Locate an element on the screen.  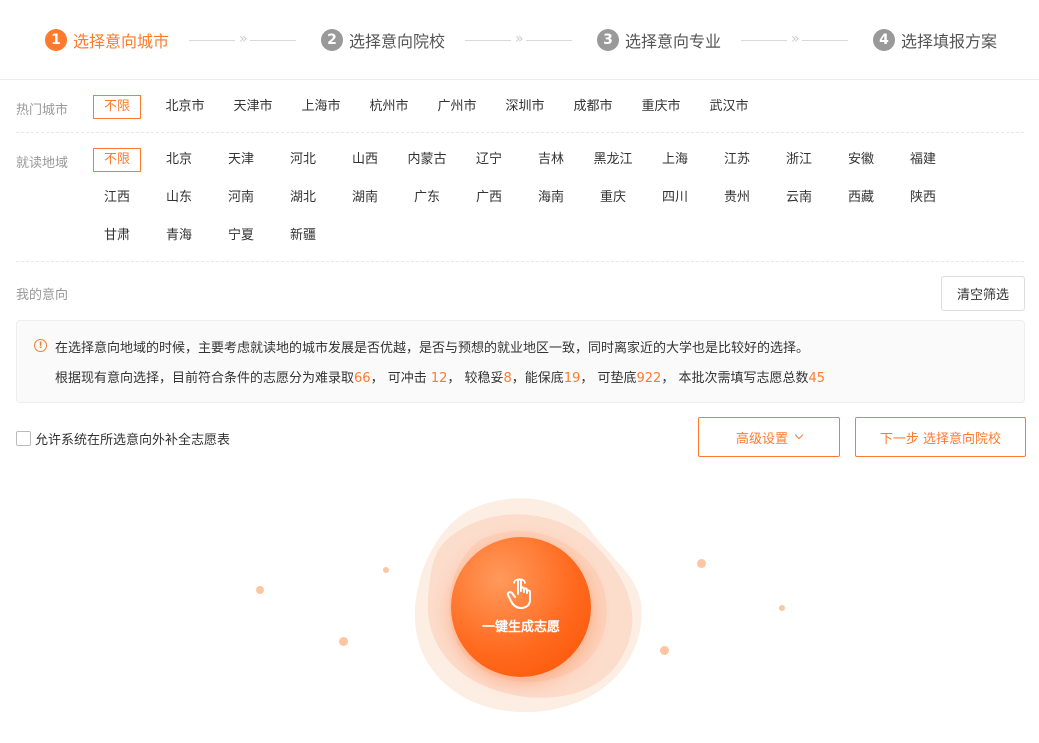
step-label: 选择意向院校 is located at coordinates (397, 41).